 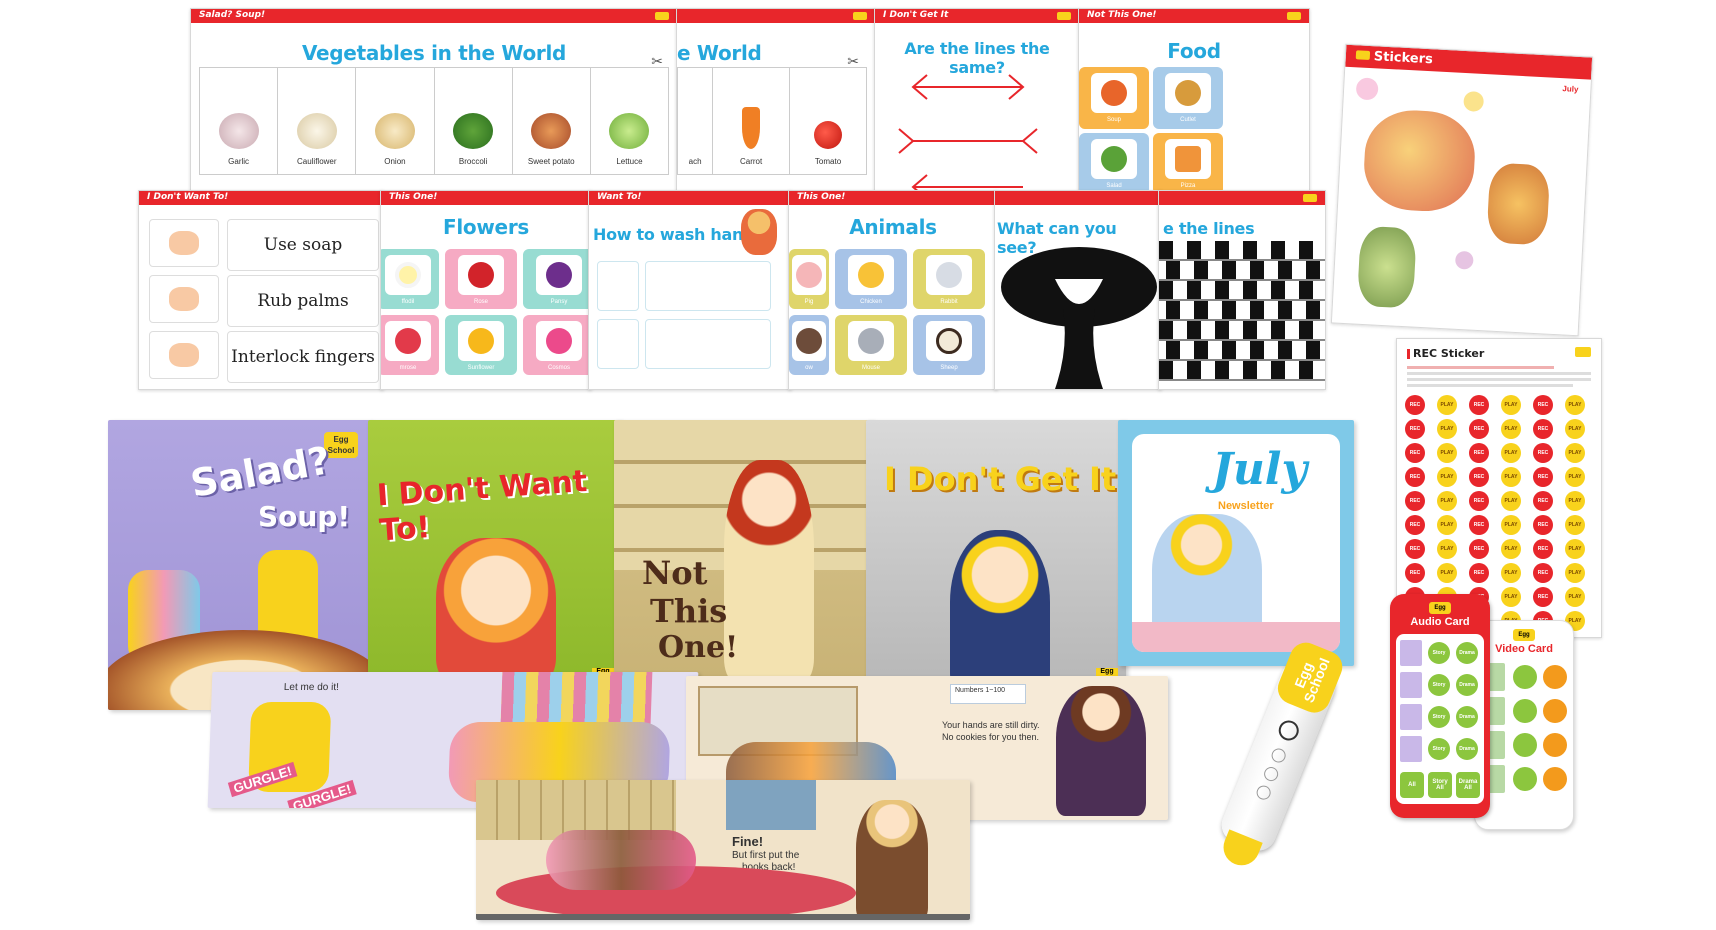 What do you see at coordinates (551, 161) in the screenshot?
I see `veg-label: Sweet potato` at bounding box center [551, 161].